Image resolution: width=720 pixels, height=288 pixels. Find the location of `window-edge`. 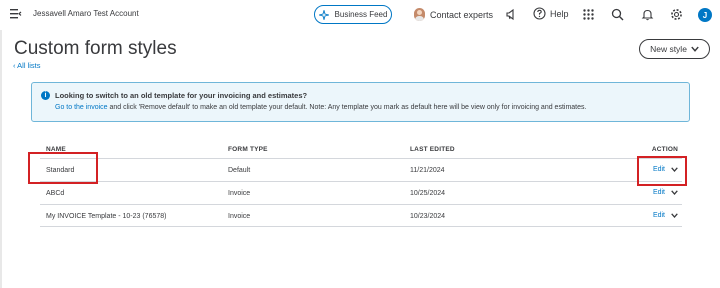

window-edge is located at coordinates (1, 144).